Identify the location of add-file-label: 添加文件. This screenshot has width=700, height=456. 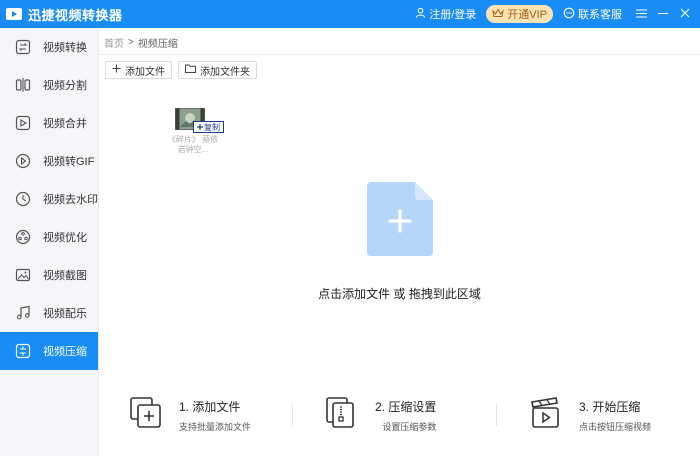
(145, 72).